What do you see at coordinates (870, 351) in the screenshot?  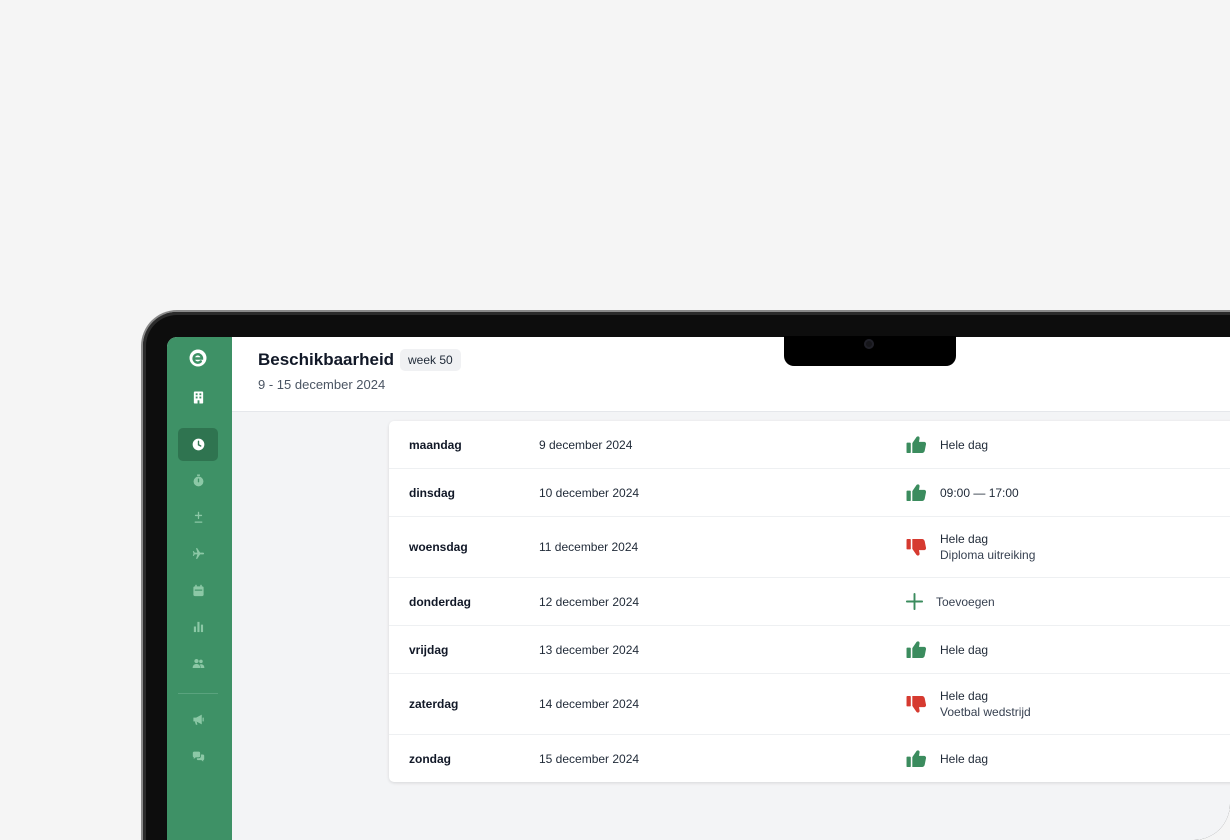 I see `camera-notch` at bounding box center [870, 351].